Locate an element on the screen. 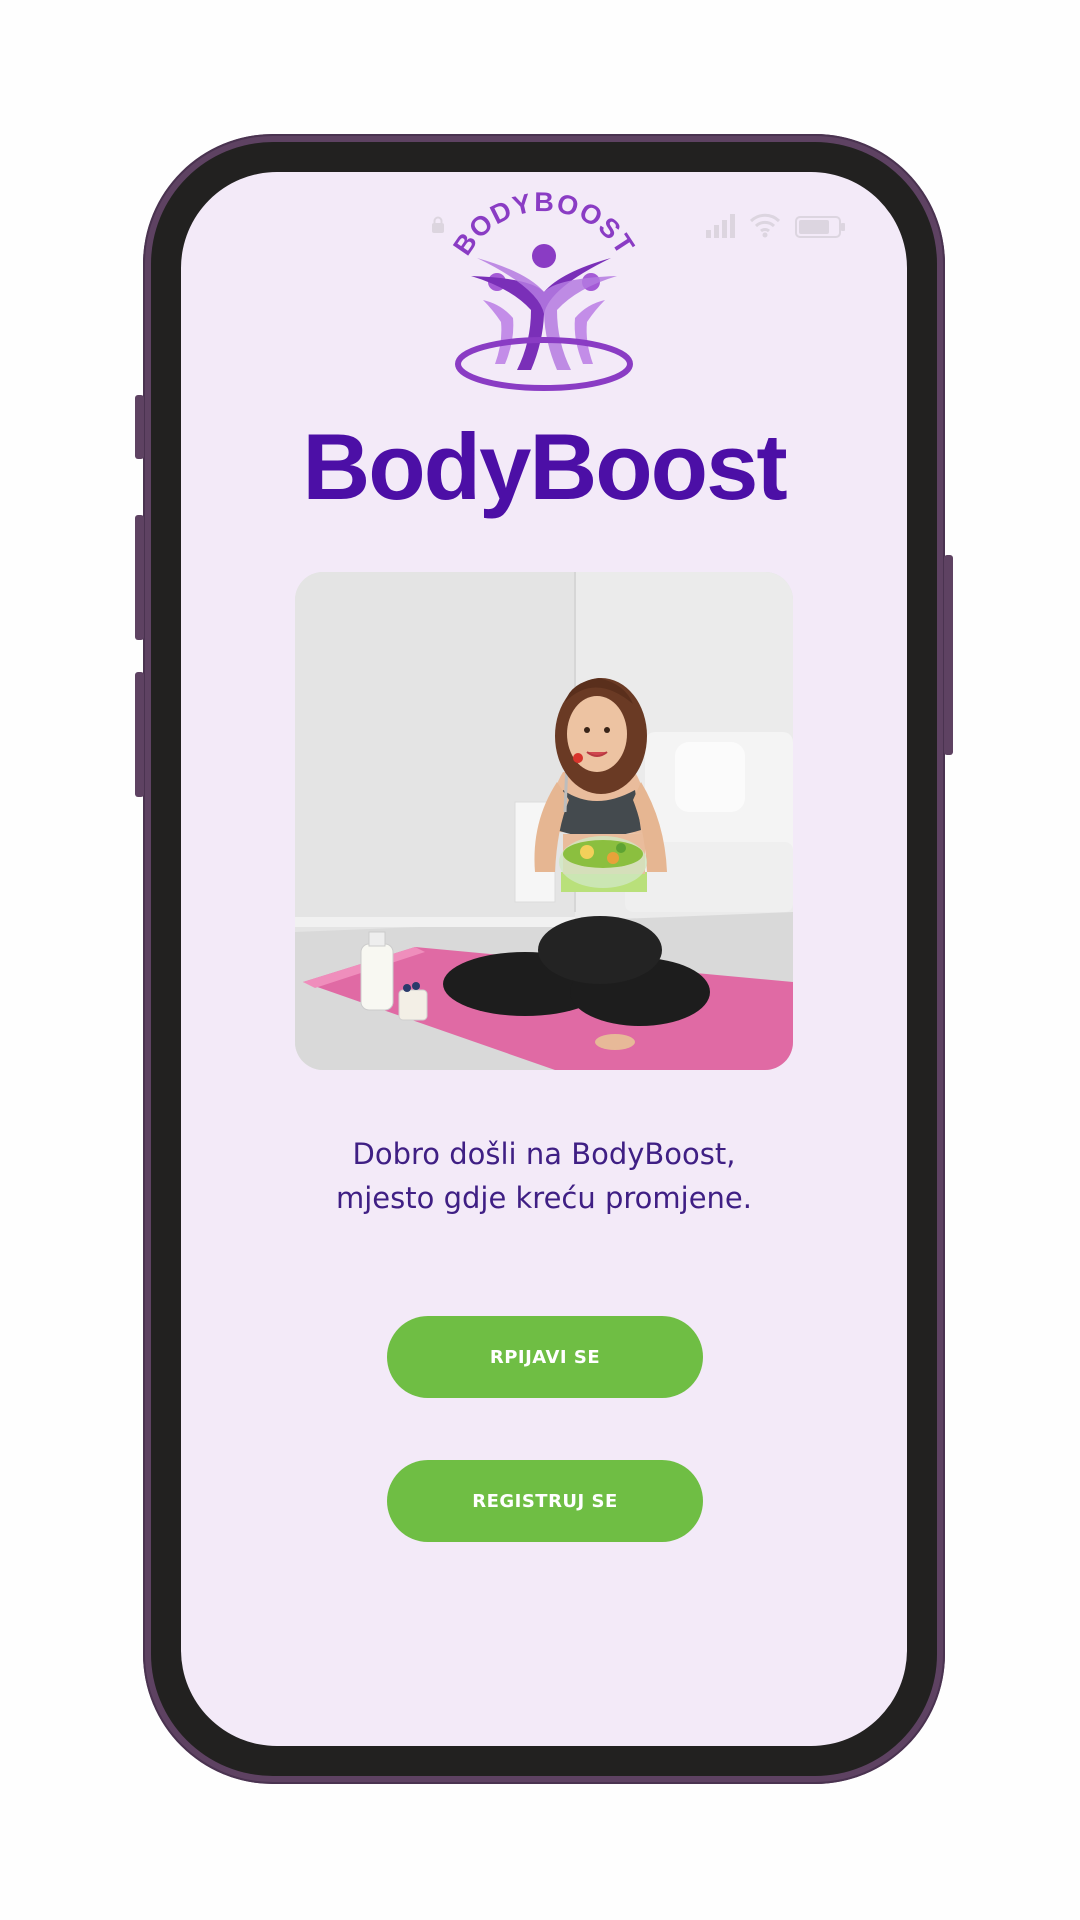 Image resolution: width=1080 pixels, height=1920 pixels. signal-icon is located at coordinates (720, 226).